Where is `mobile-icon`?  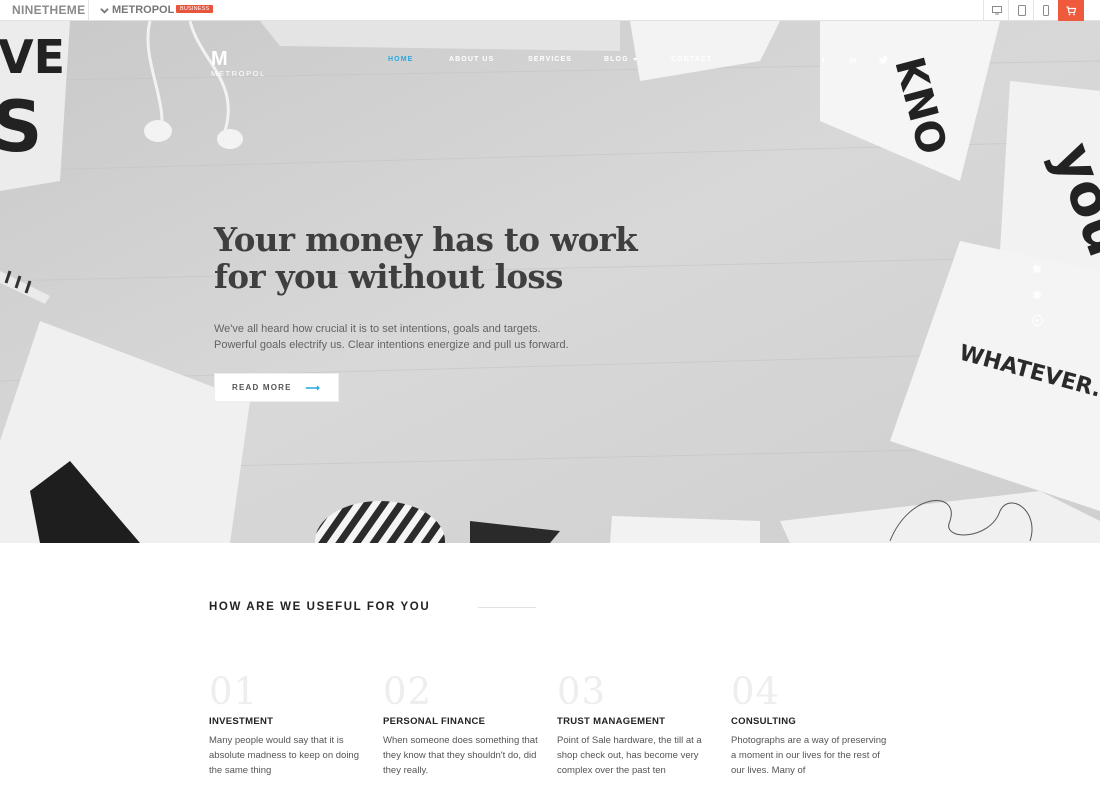 mobile-icon is located at coordinates (1046, 10).